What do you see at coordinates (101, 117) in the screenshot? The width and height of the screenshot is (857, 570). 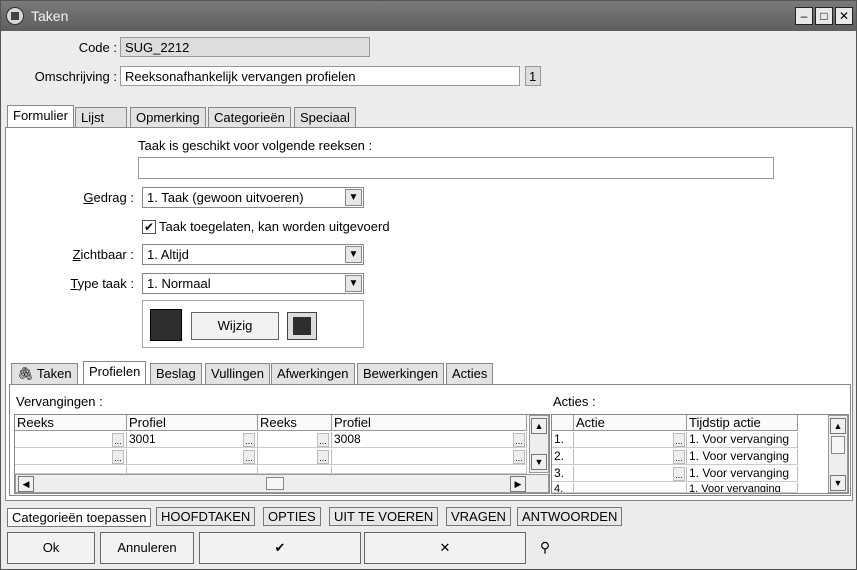 I see `tab-lijst: Lijst` at bounding box center [101, 117].